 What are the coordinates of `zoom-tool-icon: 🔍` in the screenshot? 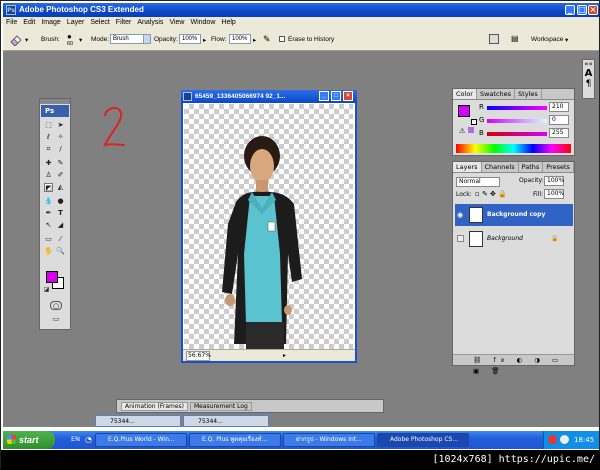 It's located at (60, 251).